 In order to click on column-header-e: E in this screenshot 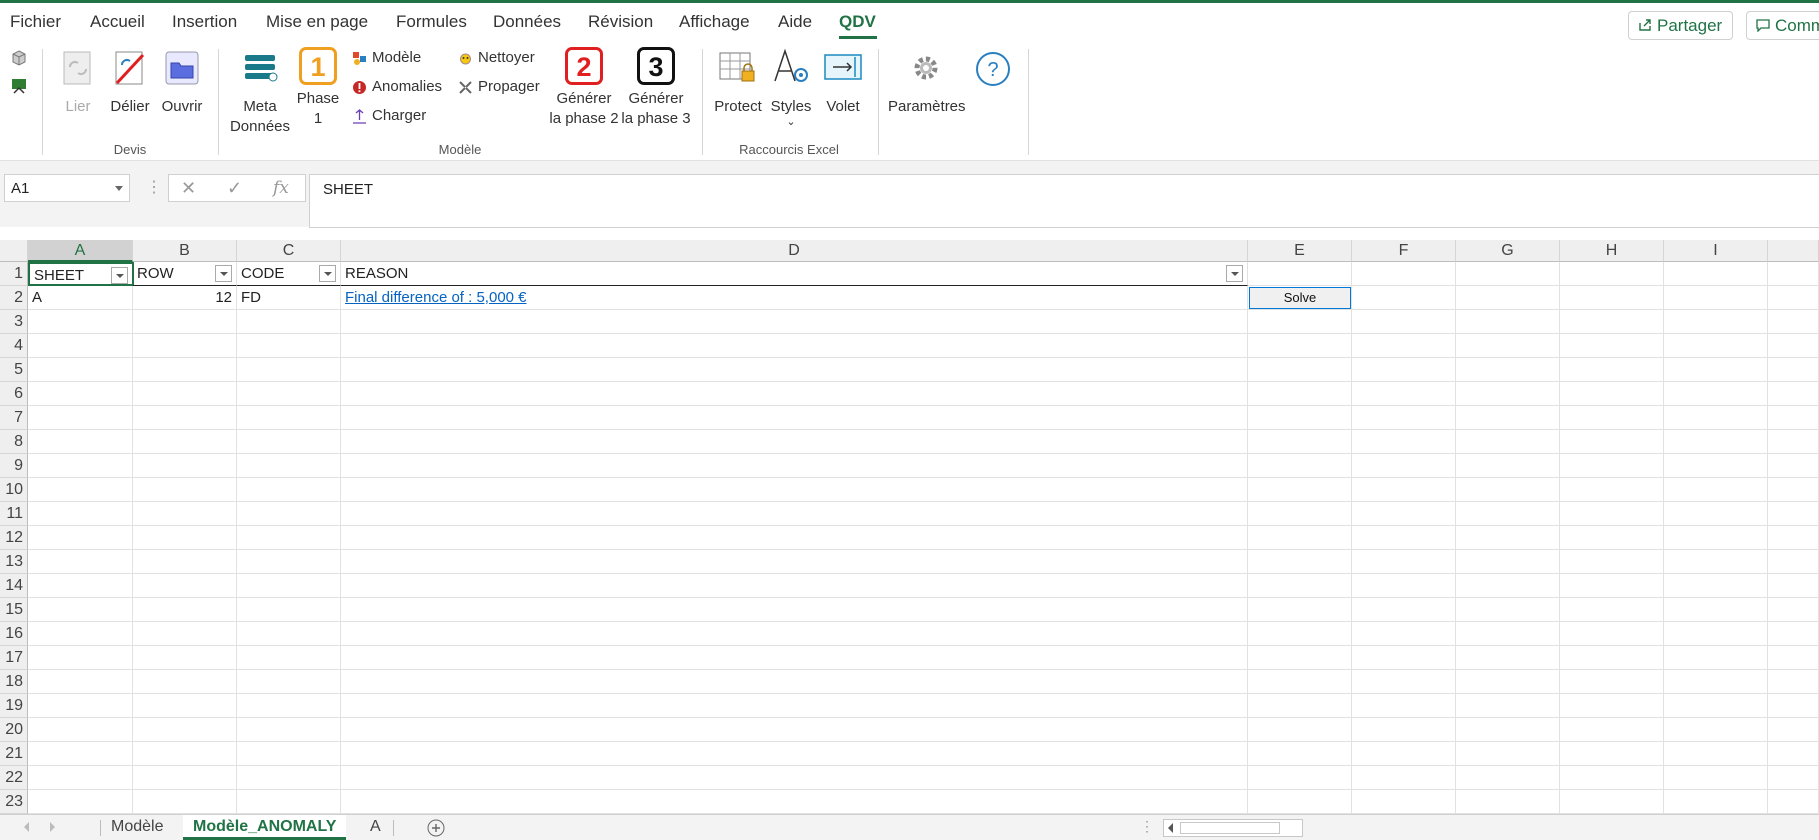, I will do `click(1300, 251)`.